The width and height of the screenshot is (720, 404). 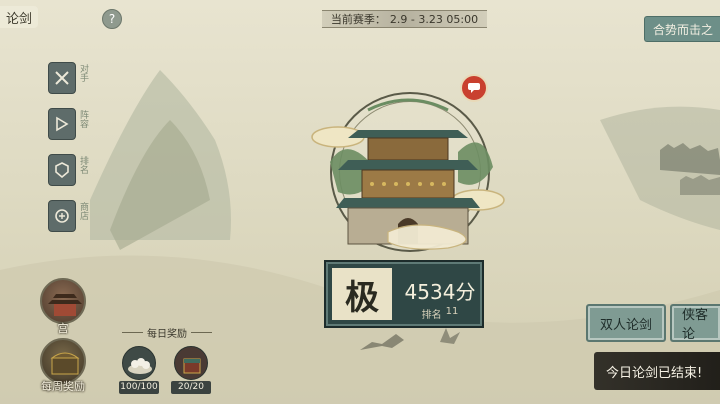 What do you see at coordinates (431, 315) in the screenshot?
I see `rank-label: 排名` at bounding box center [431, 315].